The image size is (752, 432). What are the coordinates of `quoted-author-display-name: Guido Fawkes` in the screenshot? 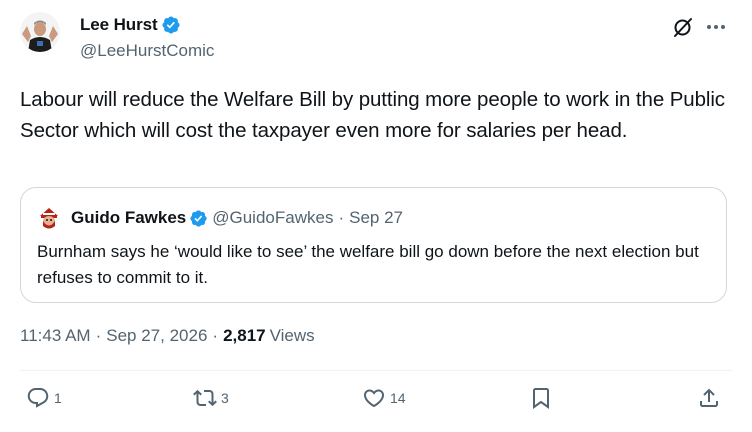 It's located at (128, 218).